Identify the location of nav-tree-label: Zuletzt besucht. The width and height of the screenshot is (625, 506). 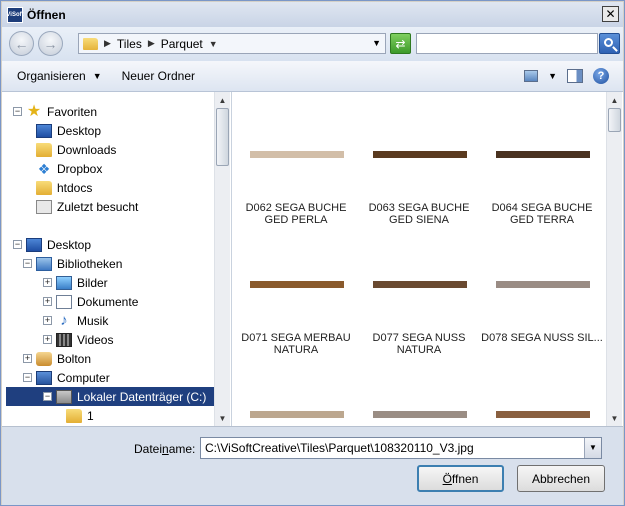
(98, 206).